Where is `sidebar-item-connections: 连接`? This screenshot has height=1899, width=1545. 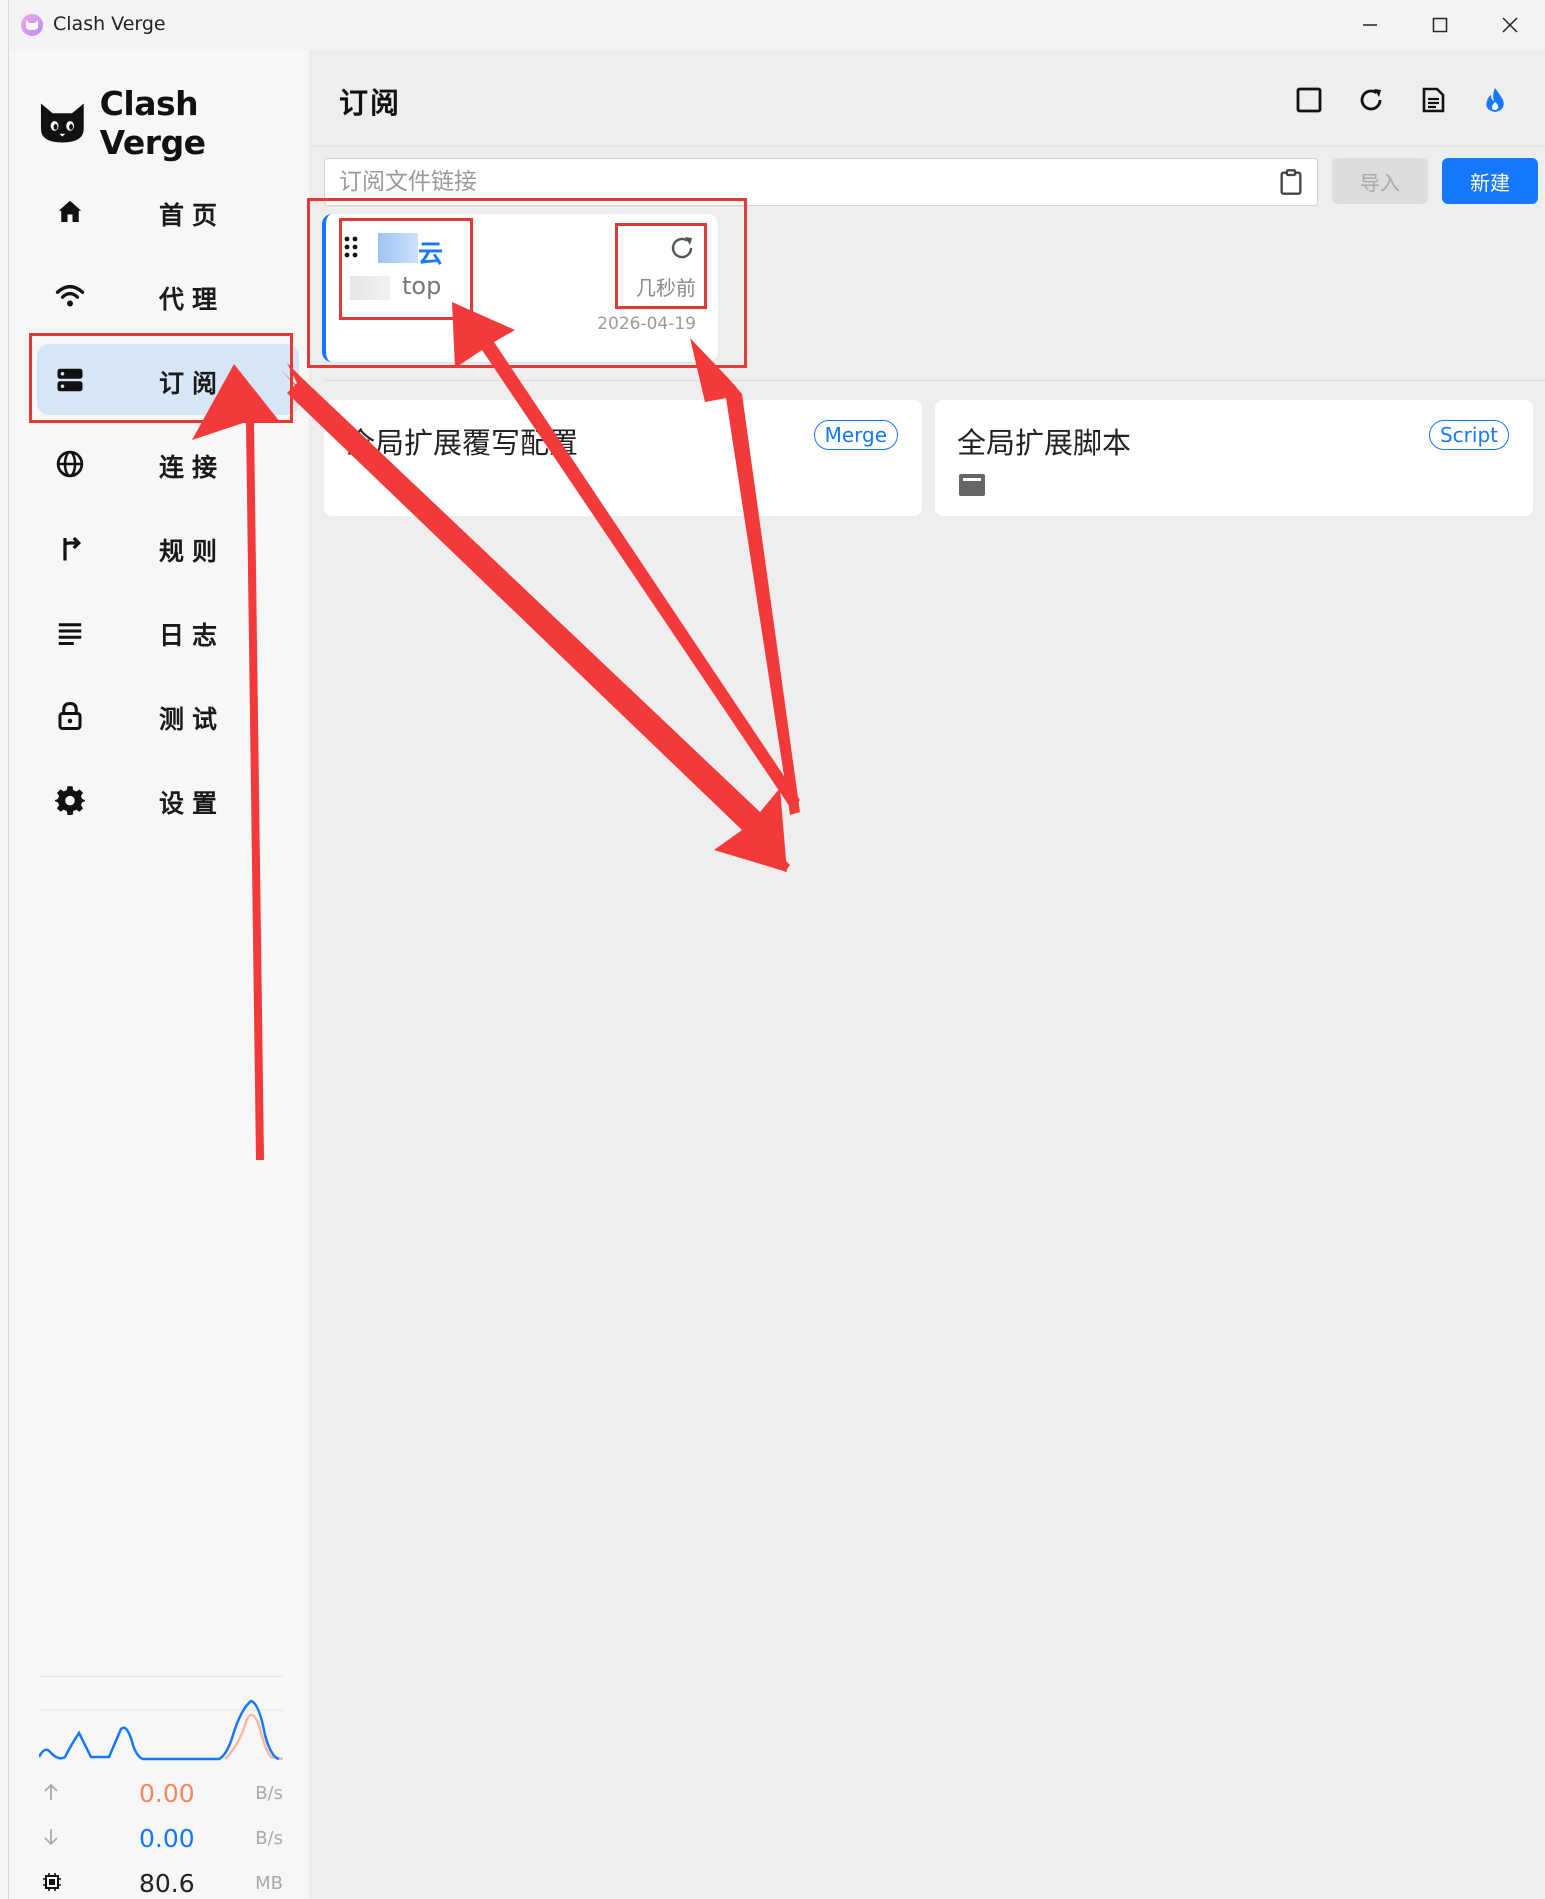
sidebar-item-connections: 连接 is located at coordinates (168, 463).